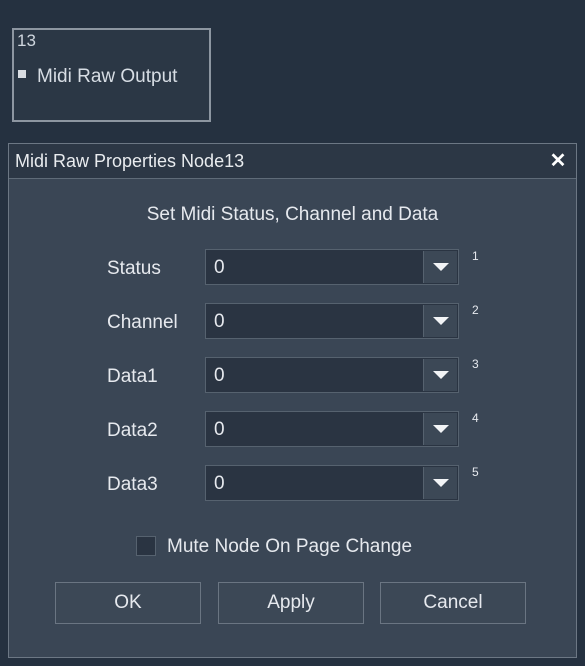 This screenshot has height=666, width=585. I want to click on data1-select: 0, so click(332, 375).